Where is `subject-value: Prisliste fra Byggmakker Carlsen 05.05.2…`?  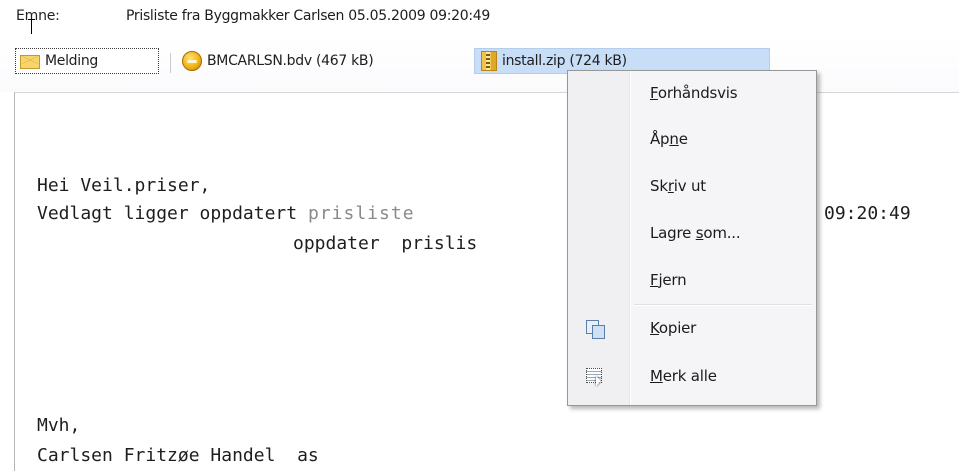 subject-value: Prisliste fra Byggmakker Carlsen 05.05.2… is located at coordinates (308, 16).